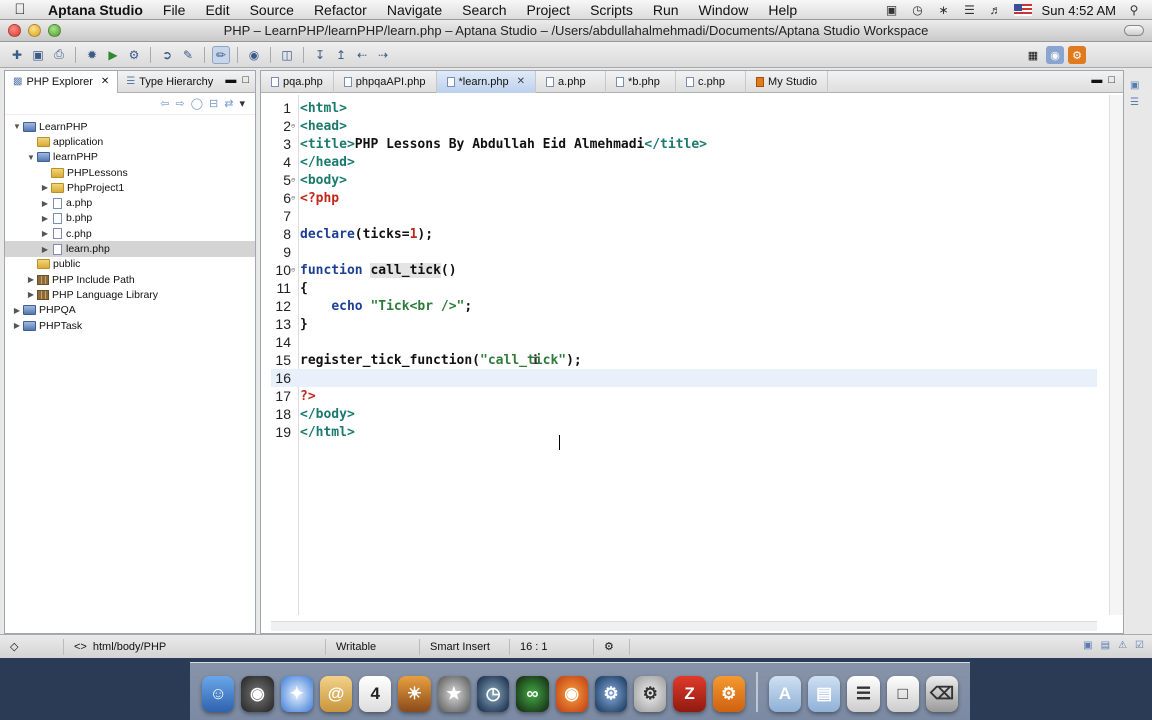 The image size is (1152, 720). I want to click on code-line: 11 {, so click(684, 288).